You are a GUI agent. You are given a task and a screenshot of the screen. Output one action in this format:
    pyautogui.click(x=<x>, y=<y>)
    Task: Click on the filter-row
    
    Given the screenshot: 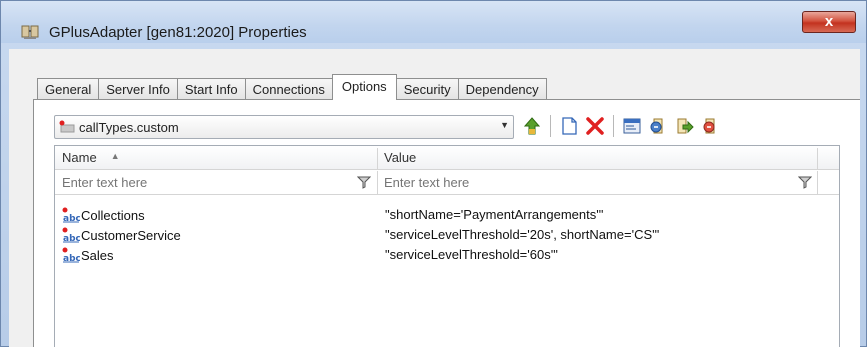 What is the action you would take?
    pyautogui.click(x=447, y=183)
    